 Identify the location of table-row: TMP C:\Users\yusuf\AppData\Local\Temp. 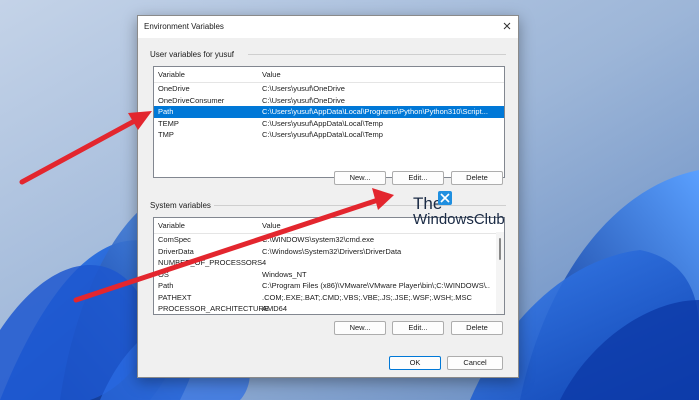
(329, 135).